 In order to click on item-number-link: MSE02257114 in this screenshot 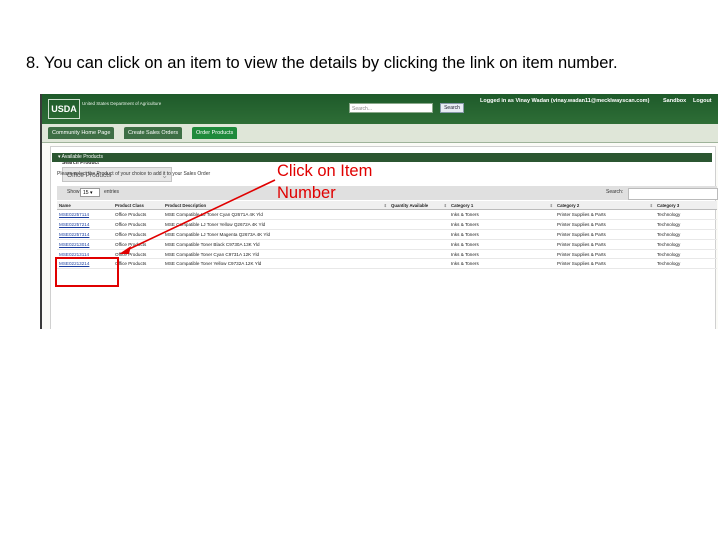, I will do `click(85, 214)`.